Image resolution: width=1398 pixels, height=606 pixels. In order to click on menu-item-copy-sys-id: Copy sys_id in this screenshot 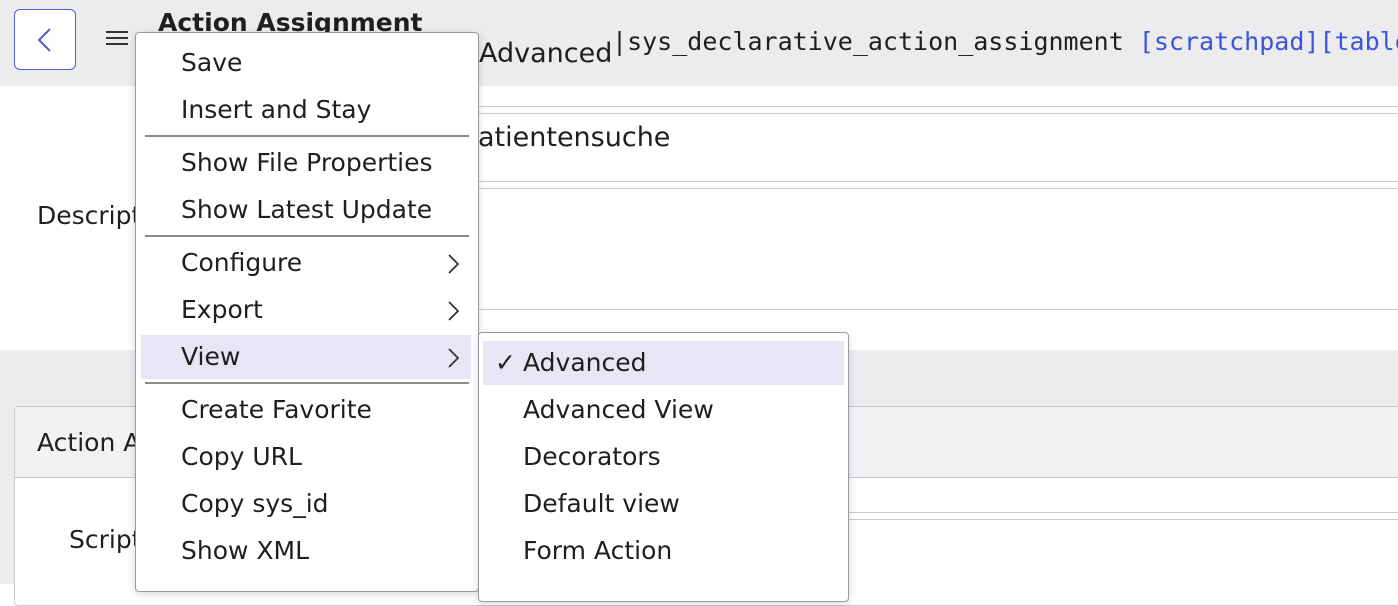, I will do `click(306, 504)`.